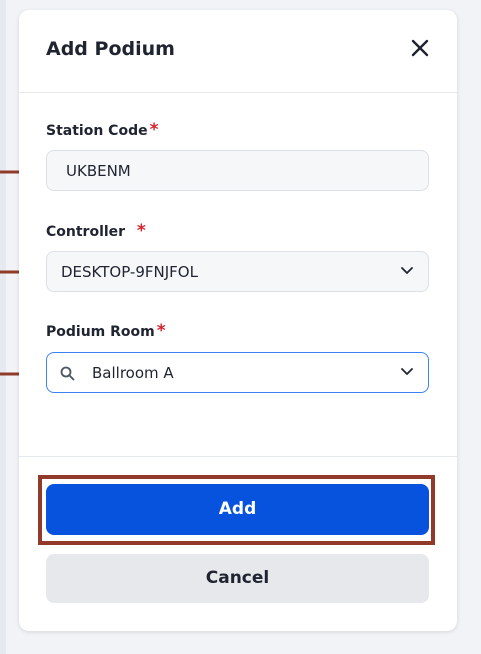  I want to click on add-button: Add, so click(237, 509).